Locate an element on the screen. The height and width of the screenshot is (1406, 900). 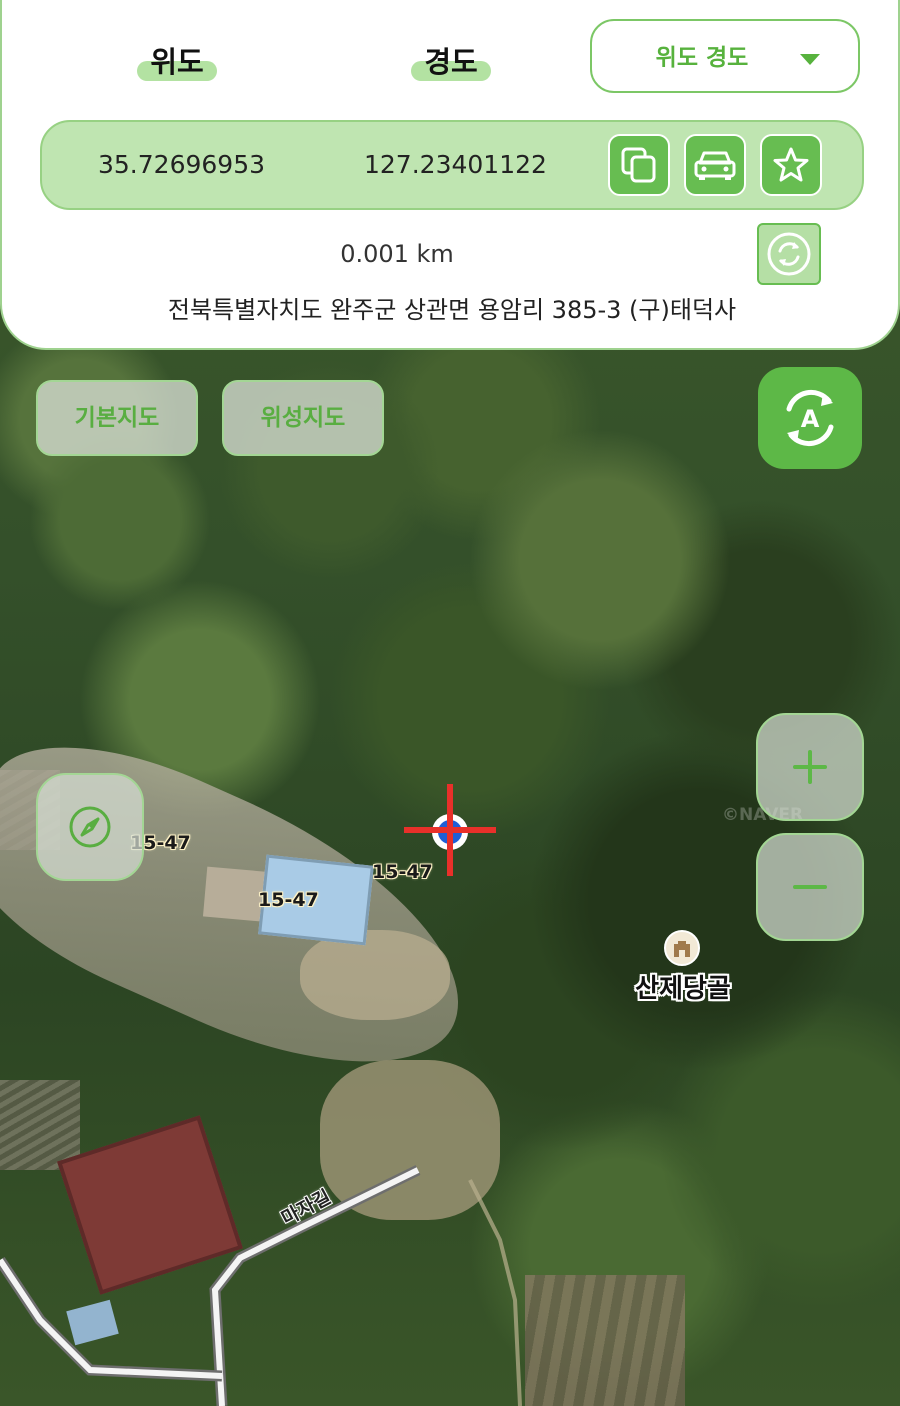
latitude-value: 35.72696953 is located at coordinates (181, 165).